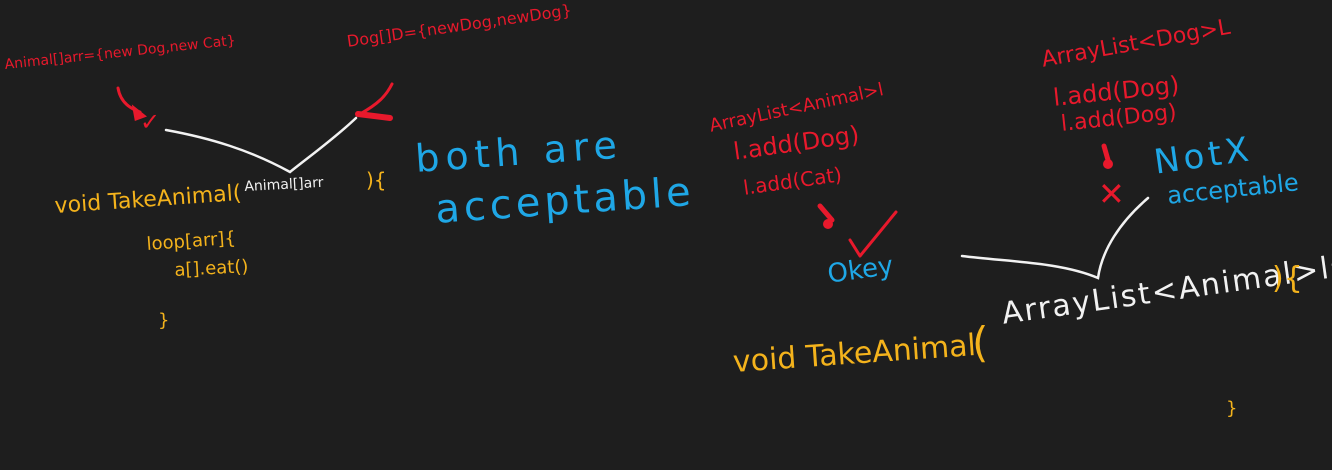 The height and width of the screenshot is (470, 1332). What do you see at coordinates (150, 122) in the screenshot?
I see `left-check-mark: ✓` at bounding box center [150, 122].